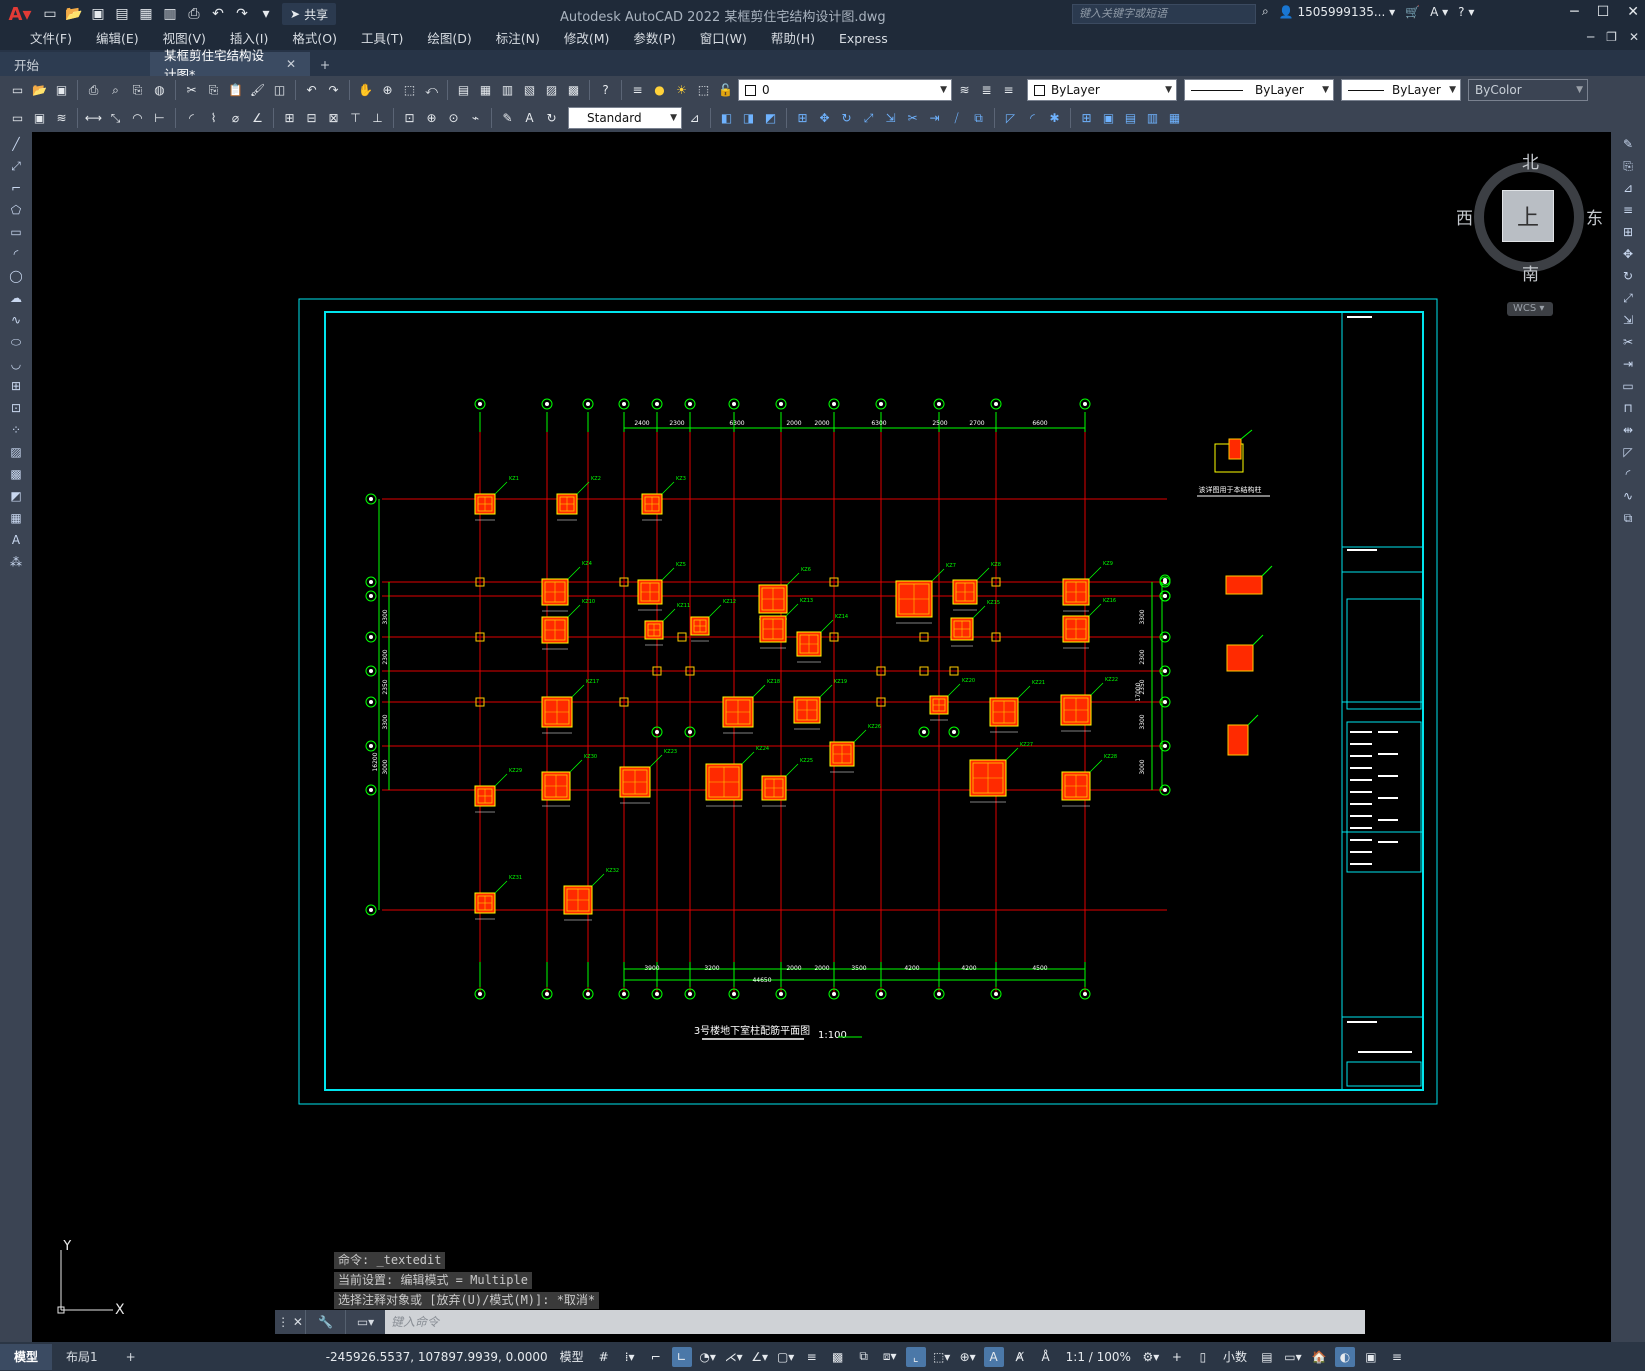 This screenshot has width=1645, height=1371. I want to click on open-icon: 📂, so click(39, 90).